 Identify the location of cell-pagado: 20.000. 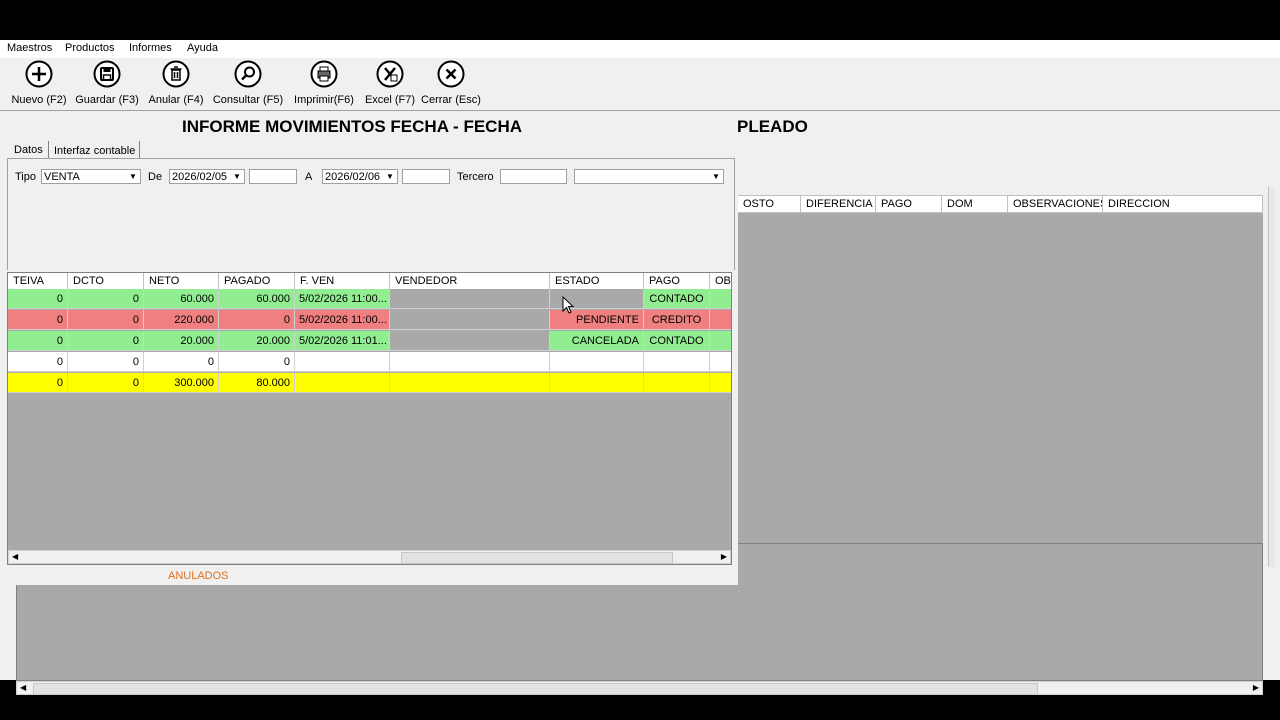
(257, 341).